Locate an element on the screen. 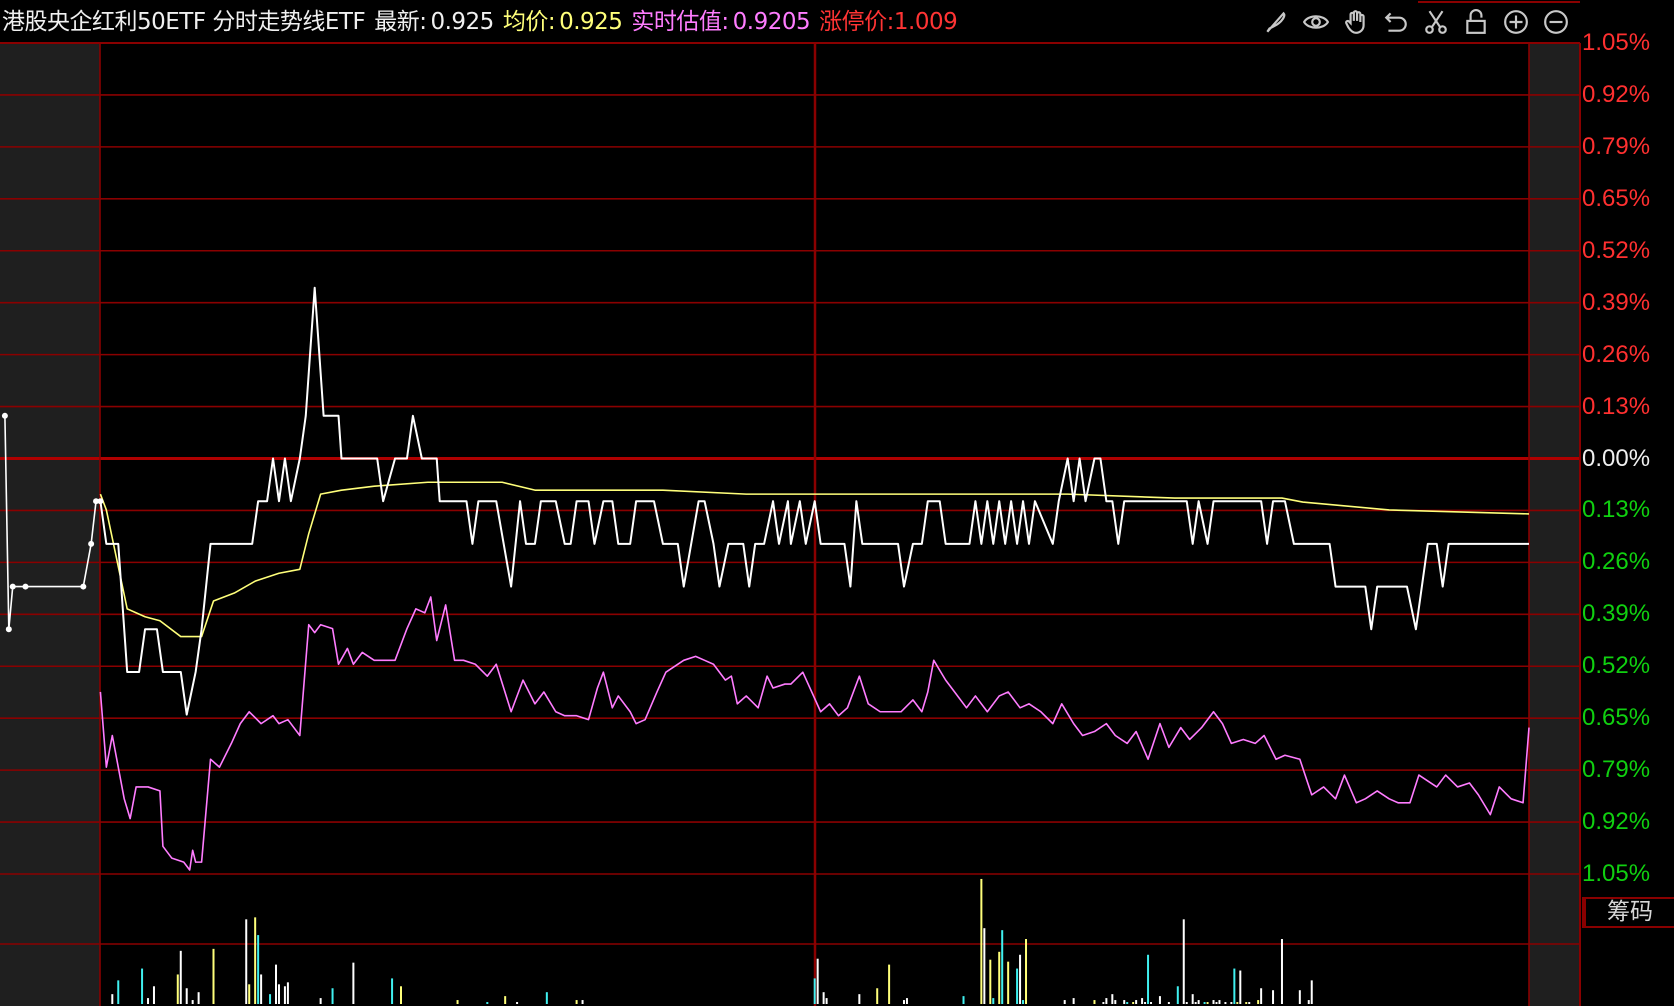  iopv-value: 0.9205 is located at coordinates (771, 22).